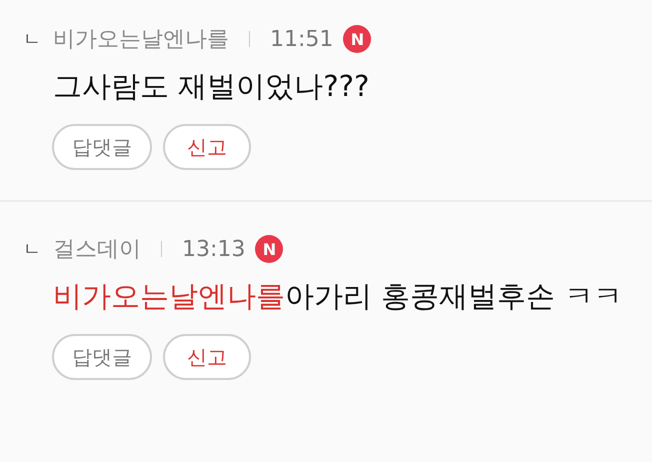 The width and height of the screenshot is (652, 462). Describe the element at coordinates (302, 39) in the screenshot. I see `comment-time: 11:51` at that location.